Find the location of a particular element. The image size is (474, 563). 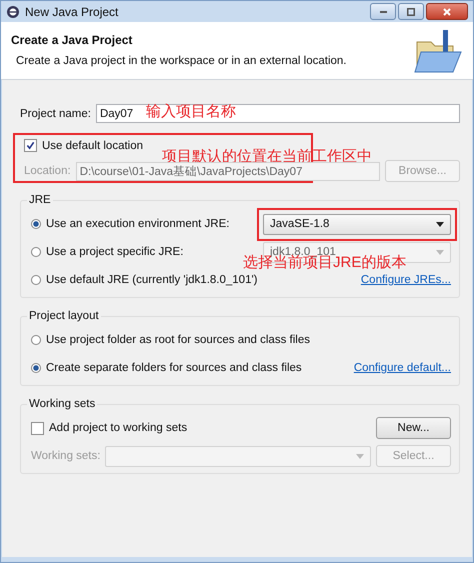

radio-label: Use an execution environment JRE: is located at coordinates (138, 224).